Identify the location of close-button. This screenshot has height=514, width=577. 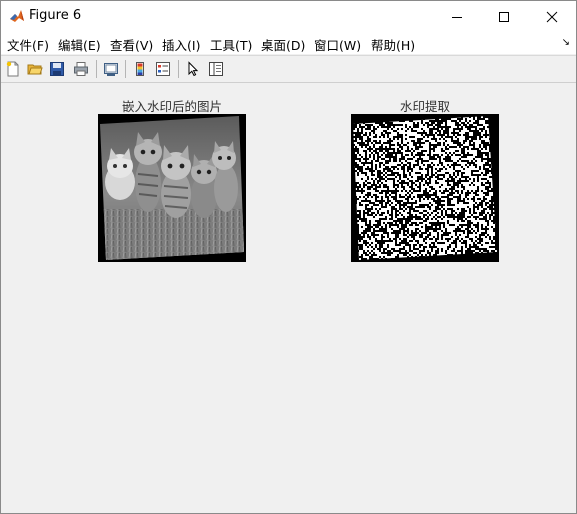
(552, 16).